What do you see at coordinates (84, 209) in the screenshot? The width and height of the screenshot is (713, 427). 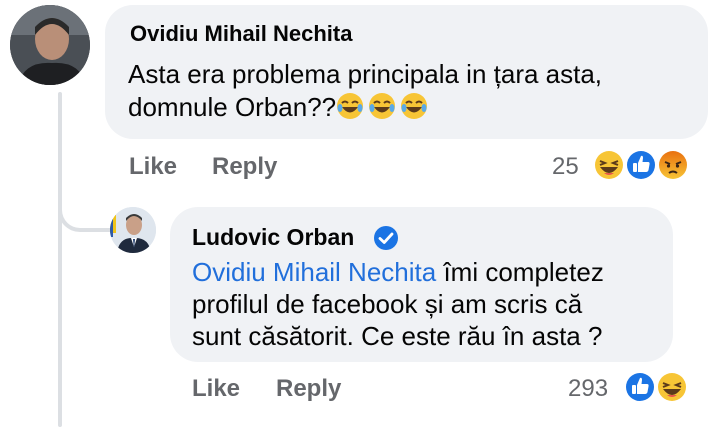 I see `reply-thread-connector` at bounding box center [84, 209].